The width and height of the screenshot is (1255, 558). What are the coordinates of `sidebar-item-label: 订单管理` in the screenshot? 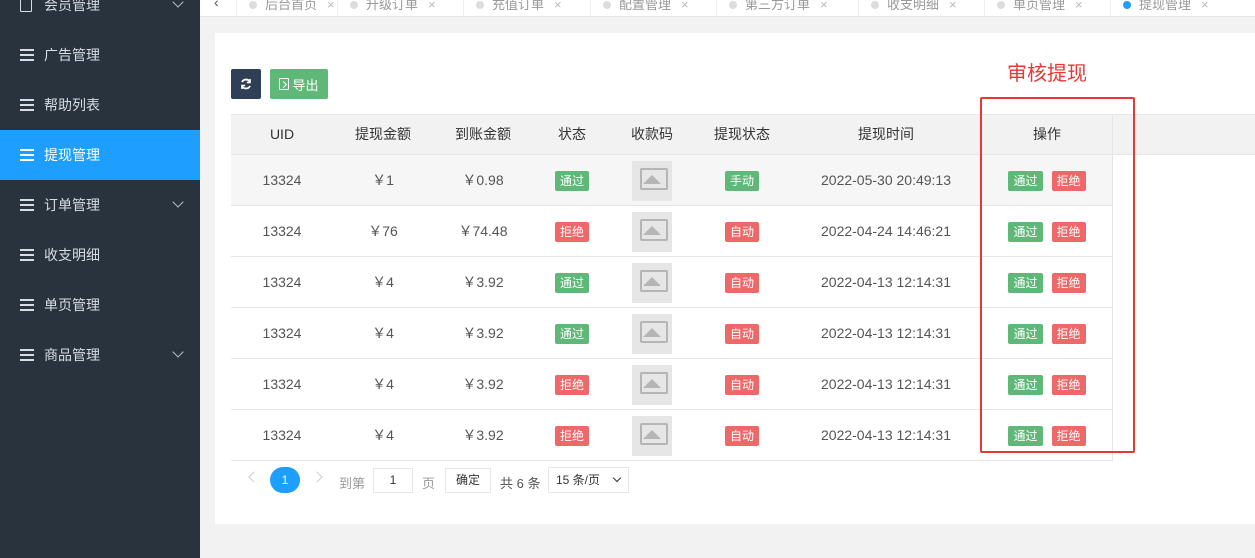 It's located at (72, 205).